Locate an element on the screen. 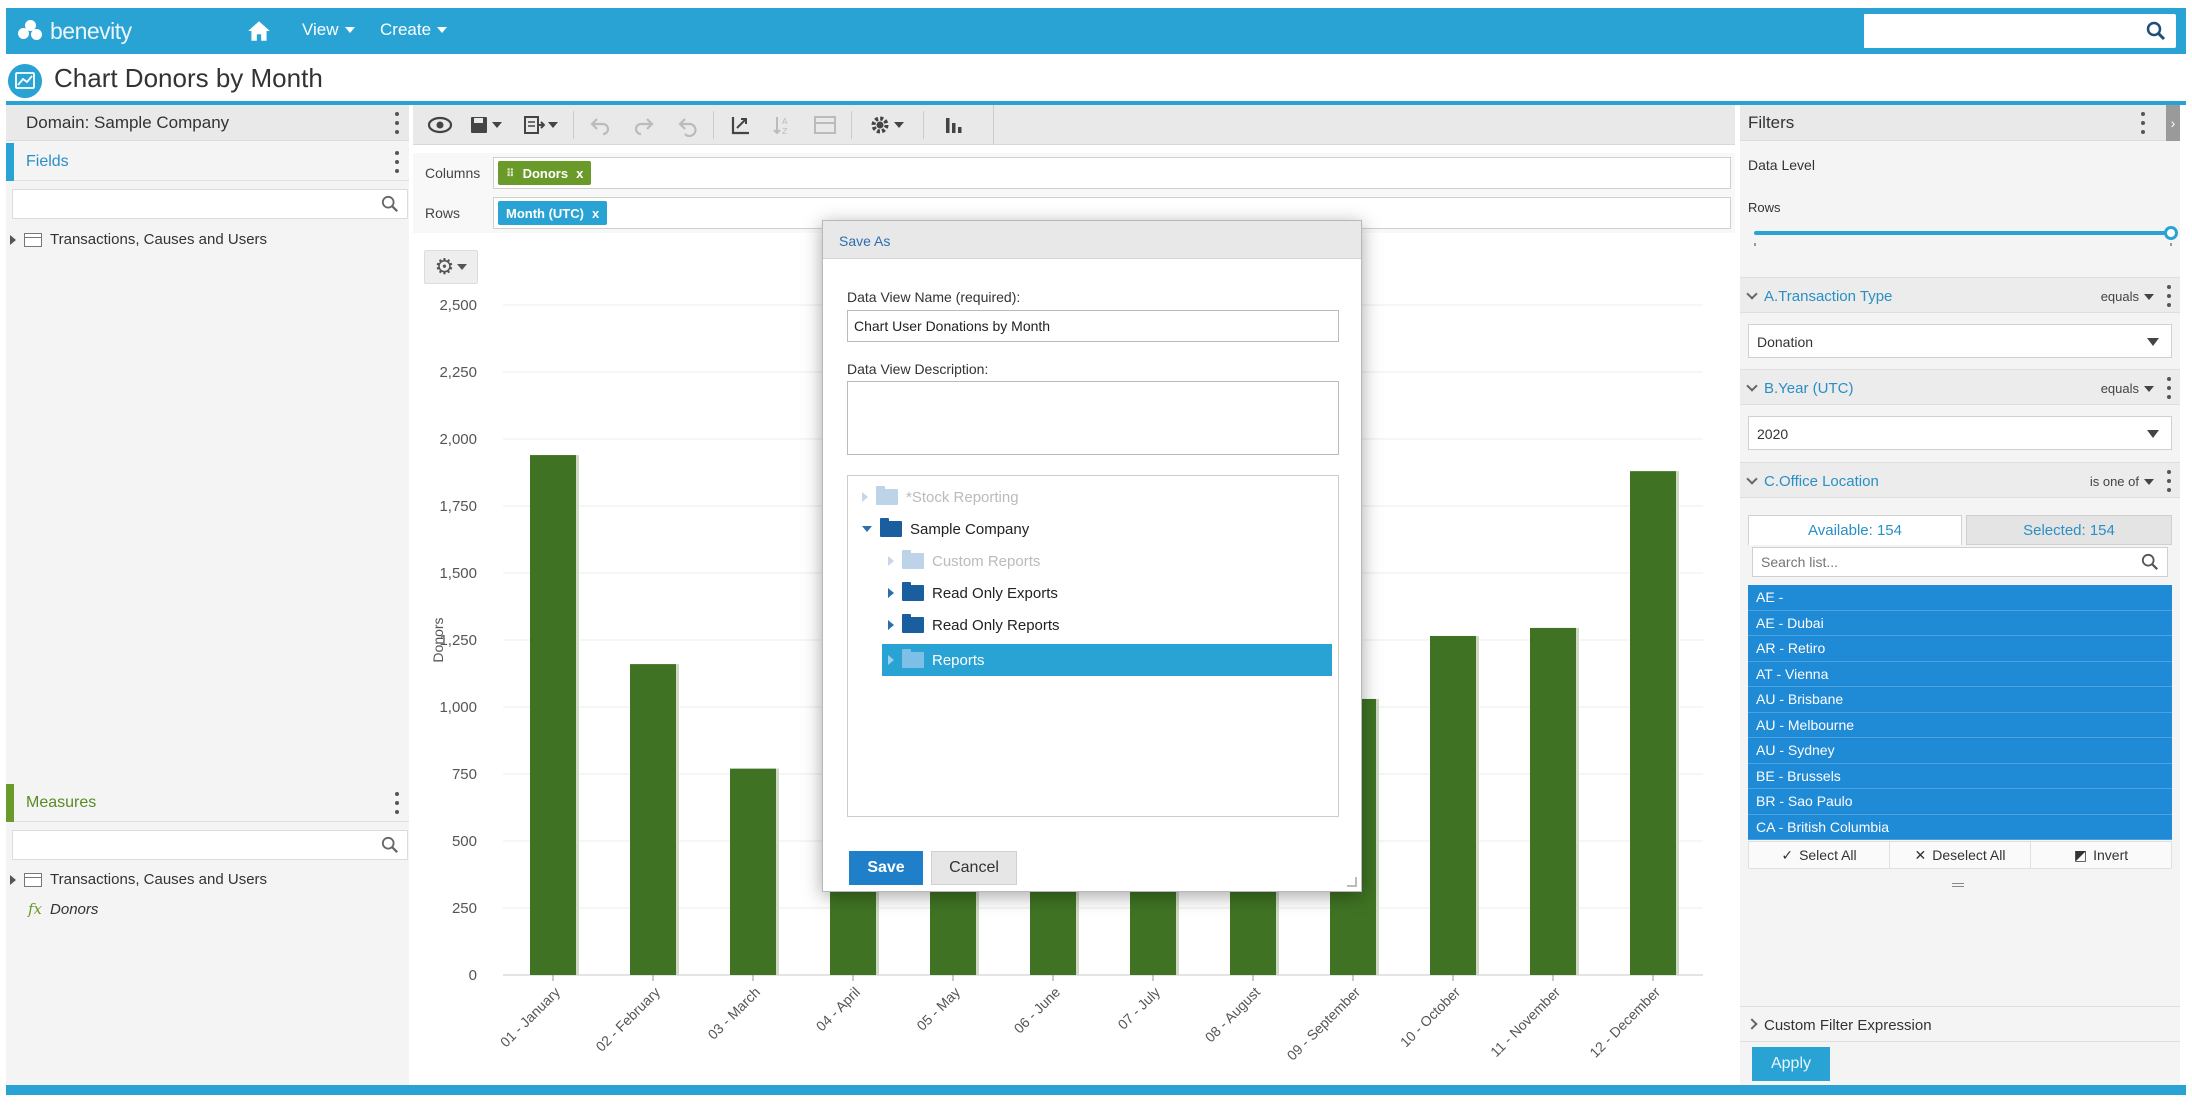 This screenshot has height=1106, width=2192. export-menu-button is located at coordinates (540, 125).